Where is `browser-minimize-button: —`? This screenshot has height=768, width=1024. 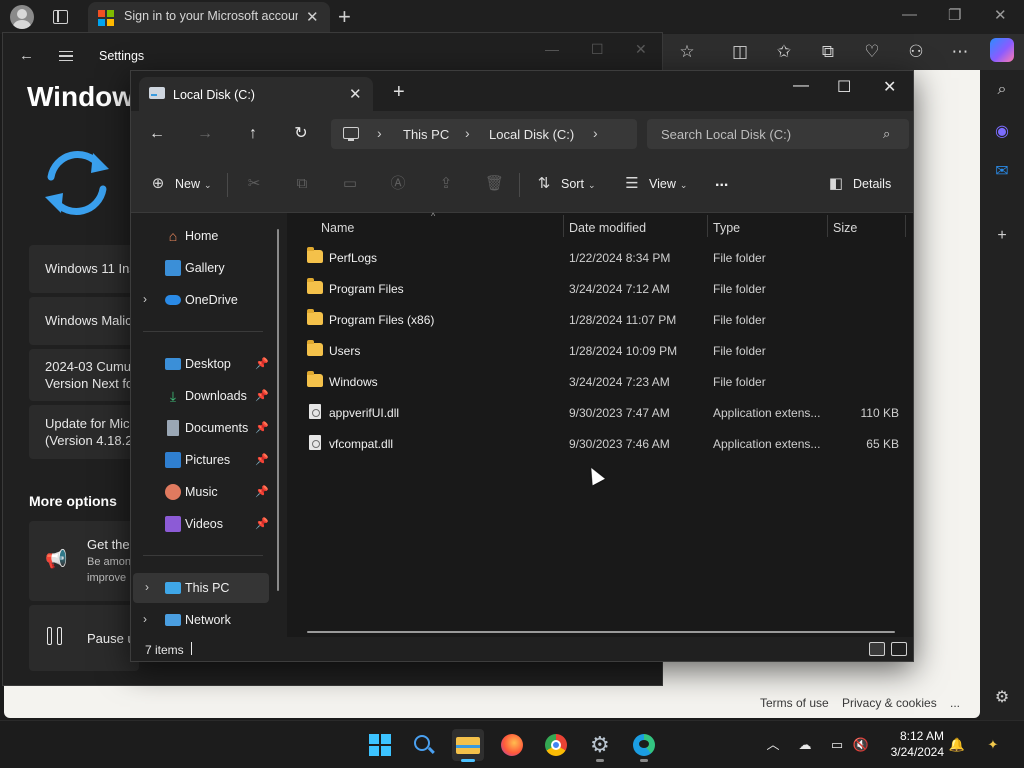
browser-minimize-button: — is located at coordinates (909, 14).